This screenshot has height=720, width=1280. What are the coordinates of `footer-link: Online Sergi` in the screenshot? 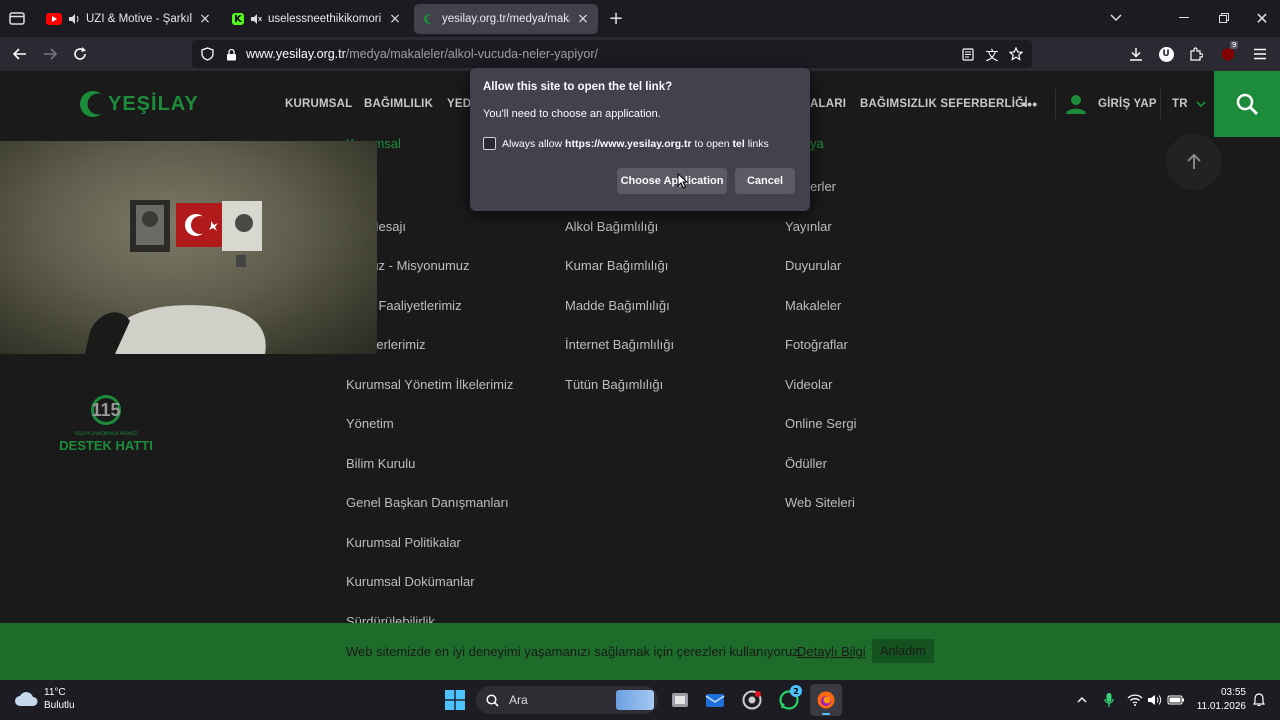 It's located at (821, 423).